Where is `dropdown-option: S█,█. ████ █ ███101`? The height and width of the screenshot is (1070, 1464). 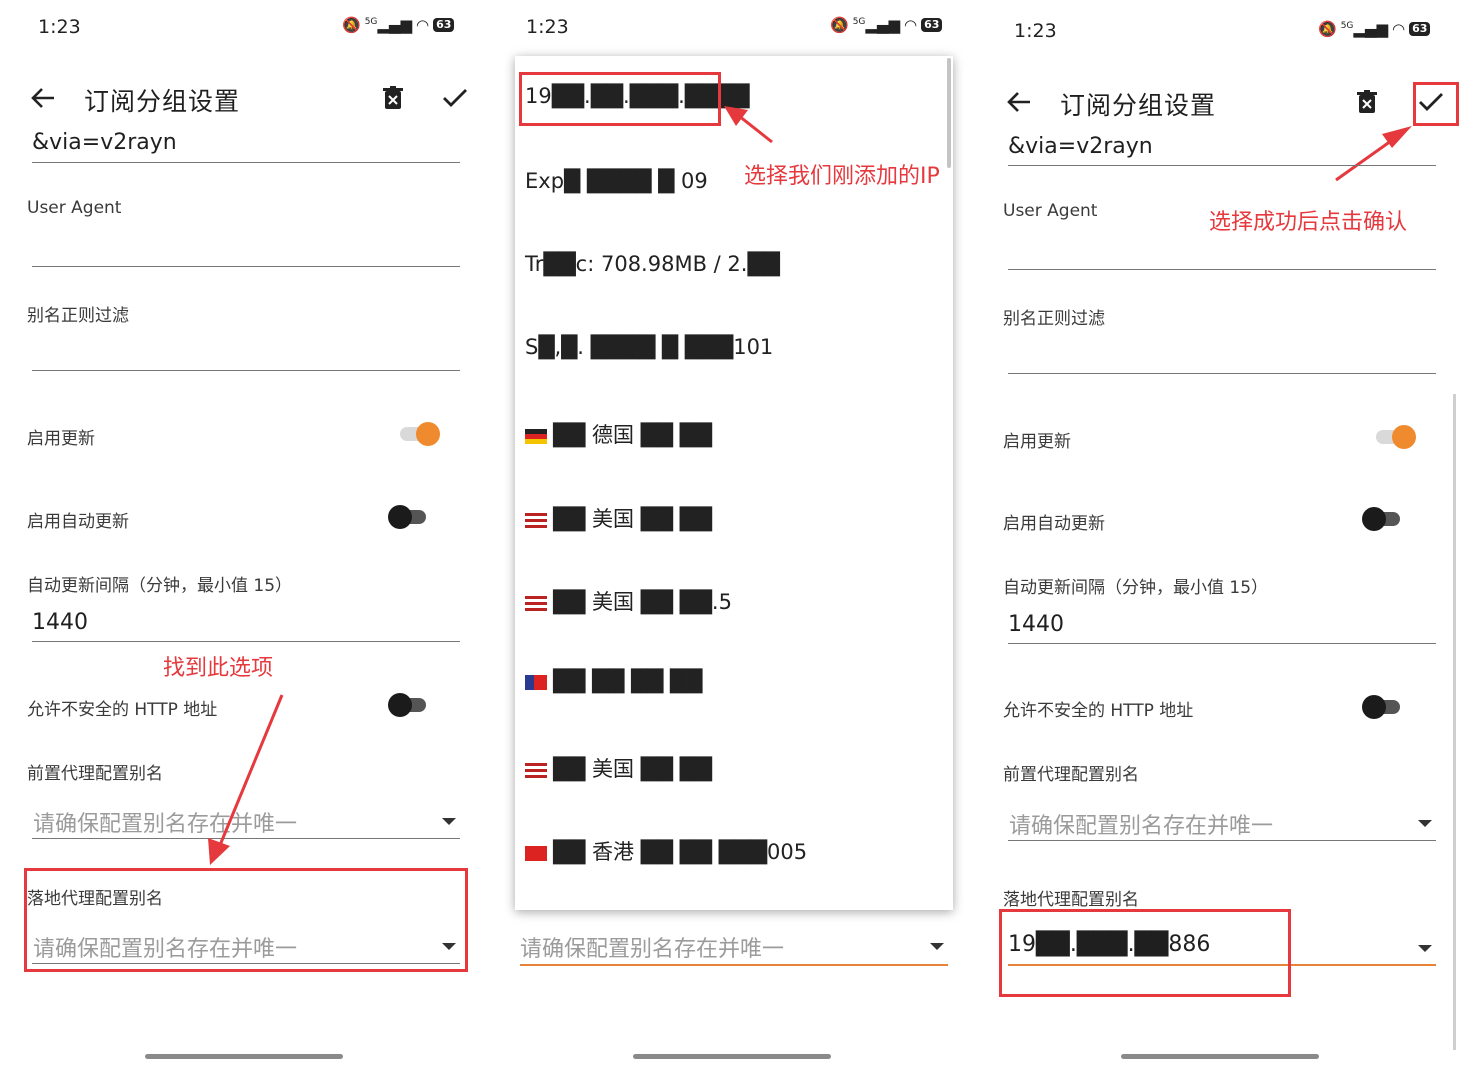 dropdown-option: S█,█. ████ █ ███101 is located at coordinates (649, 347).